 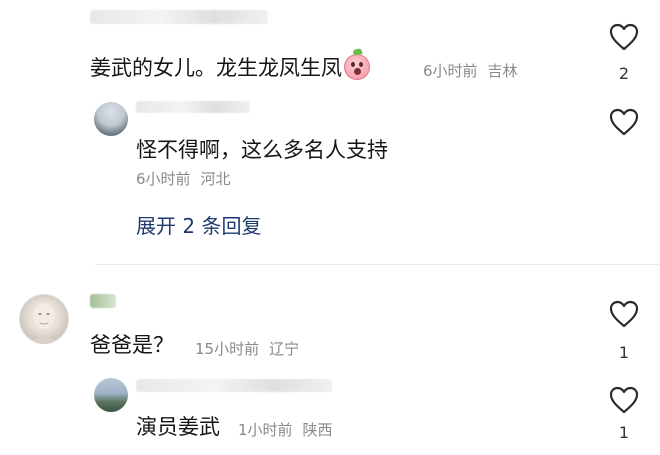 I want to click on comment-time: 6小时前, so click(x=450, y=71).